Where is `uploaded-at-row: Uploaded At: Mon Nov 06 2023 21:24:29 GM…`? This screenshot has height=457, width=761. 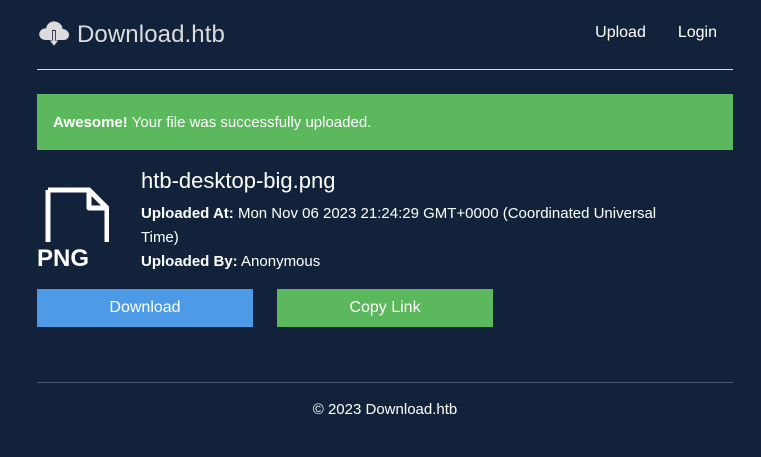 uploaded-at-row: Uploaded At: Mon Nov 06 2023 21:24:29 GM… is located at coordinates (401, 226).